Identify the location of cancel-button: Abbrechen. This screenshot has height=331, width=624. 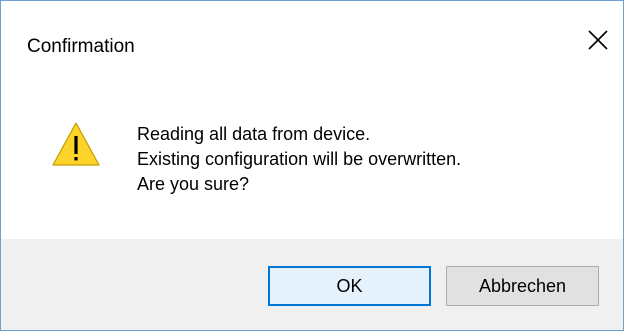
(522, 286).